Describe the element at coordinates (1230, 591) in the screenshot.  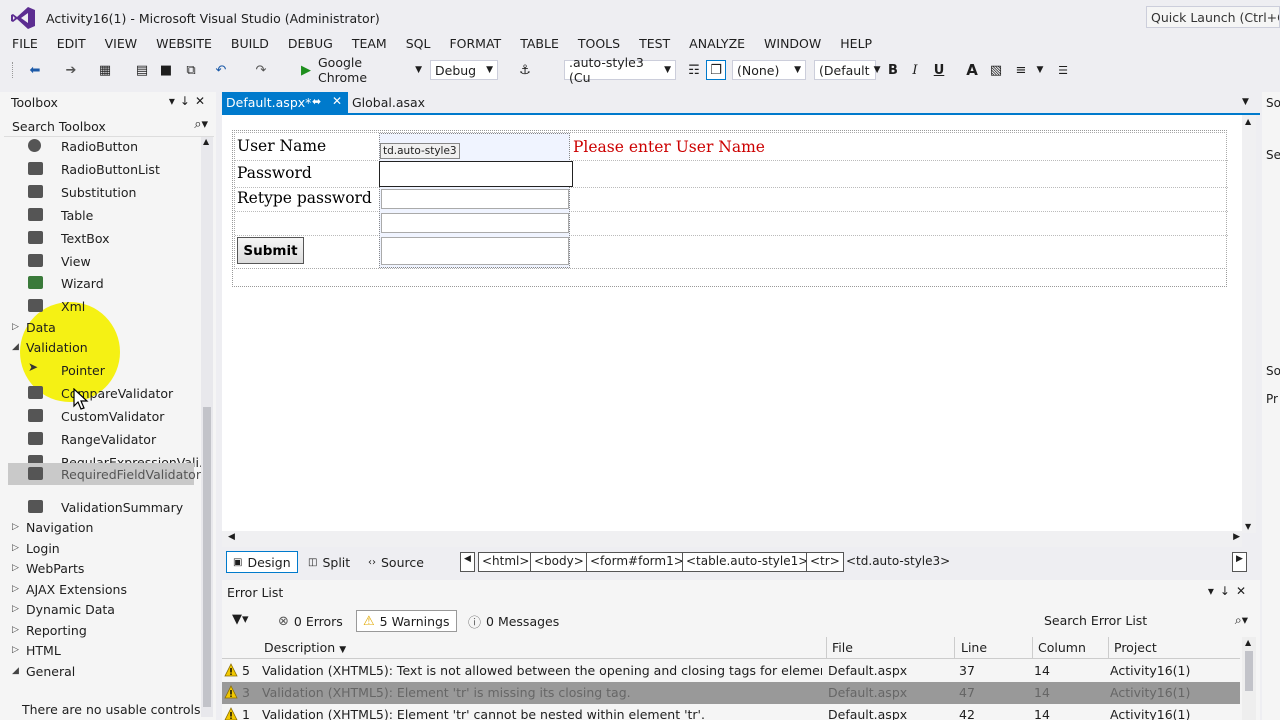
I see `error-list-window-buttons: ▾↓✕` at that location.